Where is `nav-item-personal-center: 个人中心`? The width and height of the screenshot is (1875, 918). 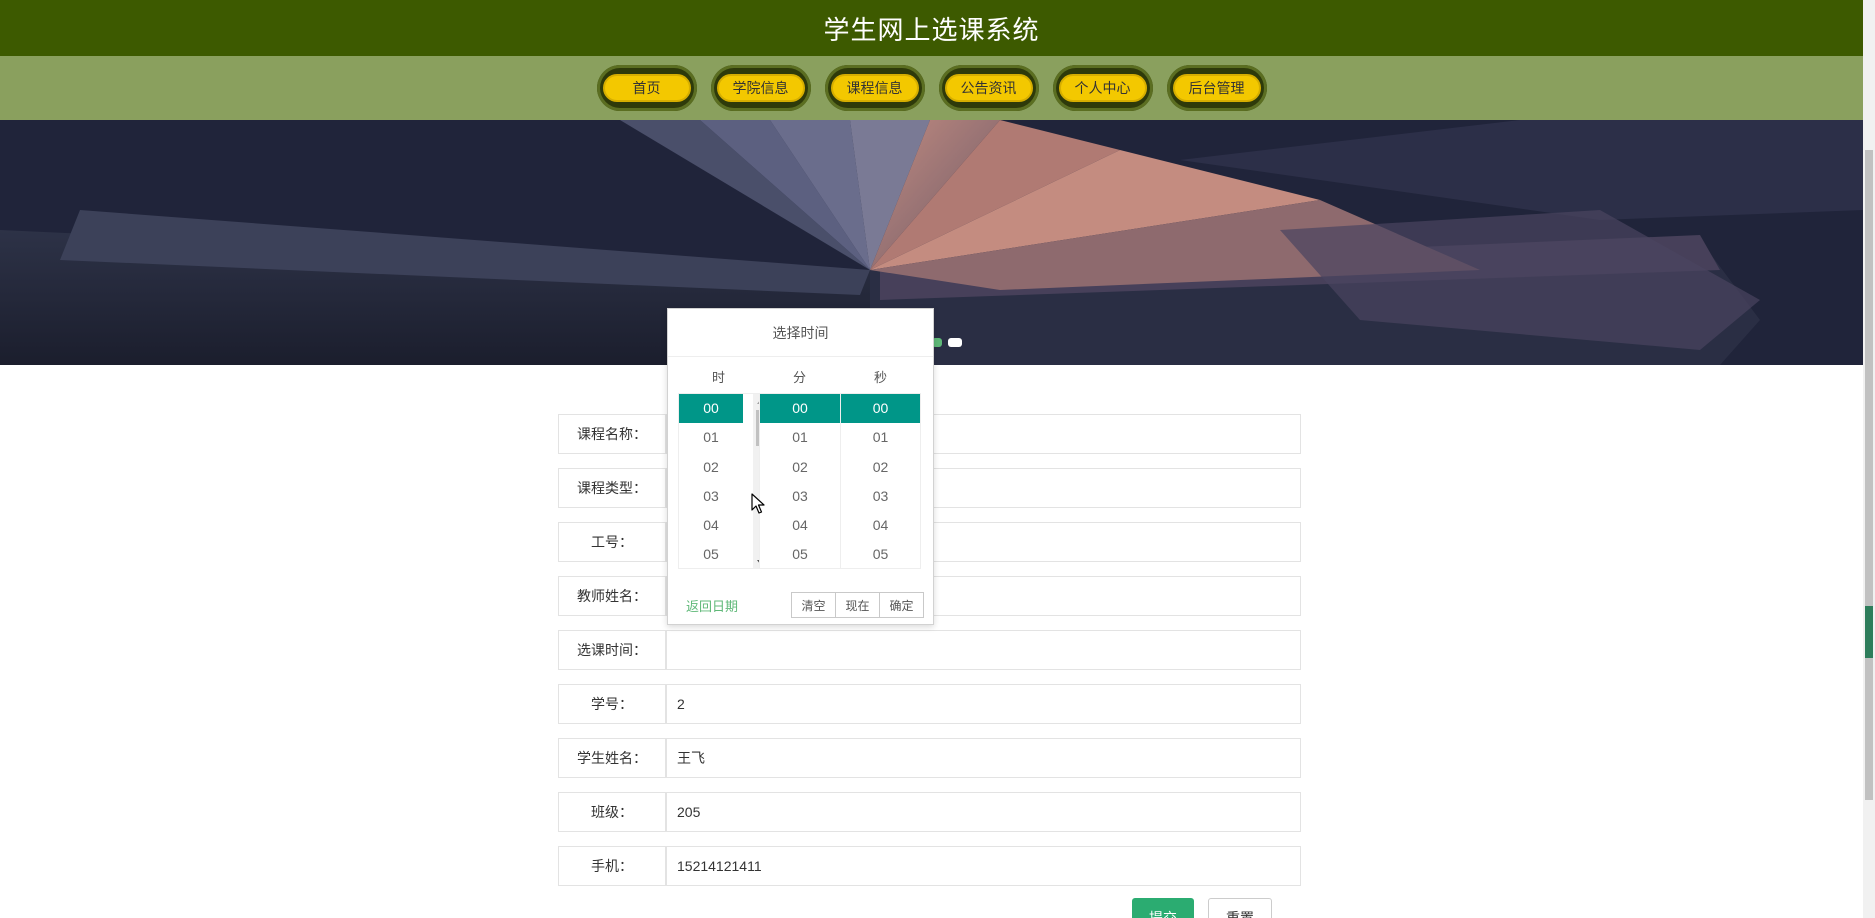 nav-item-personal-center: 个人中心 is located at coordinates (1102, 88).